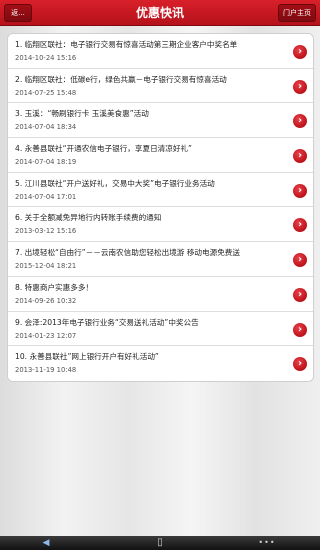  Describe the element at coordinates (46, 300) in the screenshot. I see `item-date: 2014-09-26 10:32` at that location.